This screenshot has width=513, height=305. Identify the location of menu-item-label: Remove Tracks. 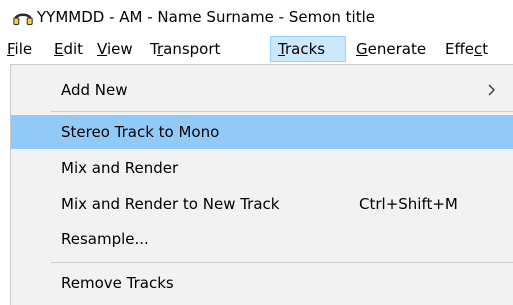
(117, 283).